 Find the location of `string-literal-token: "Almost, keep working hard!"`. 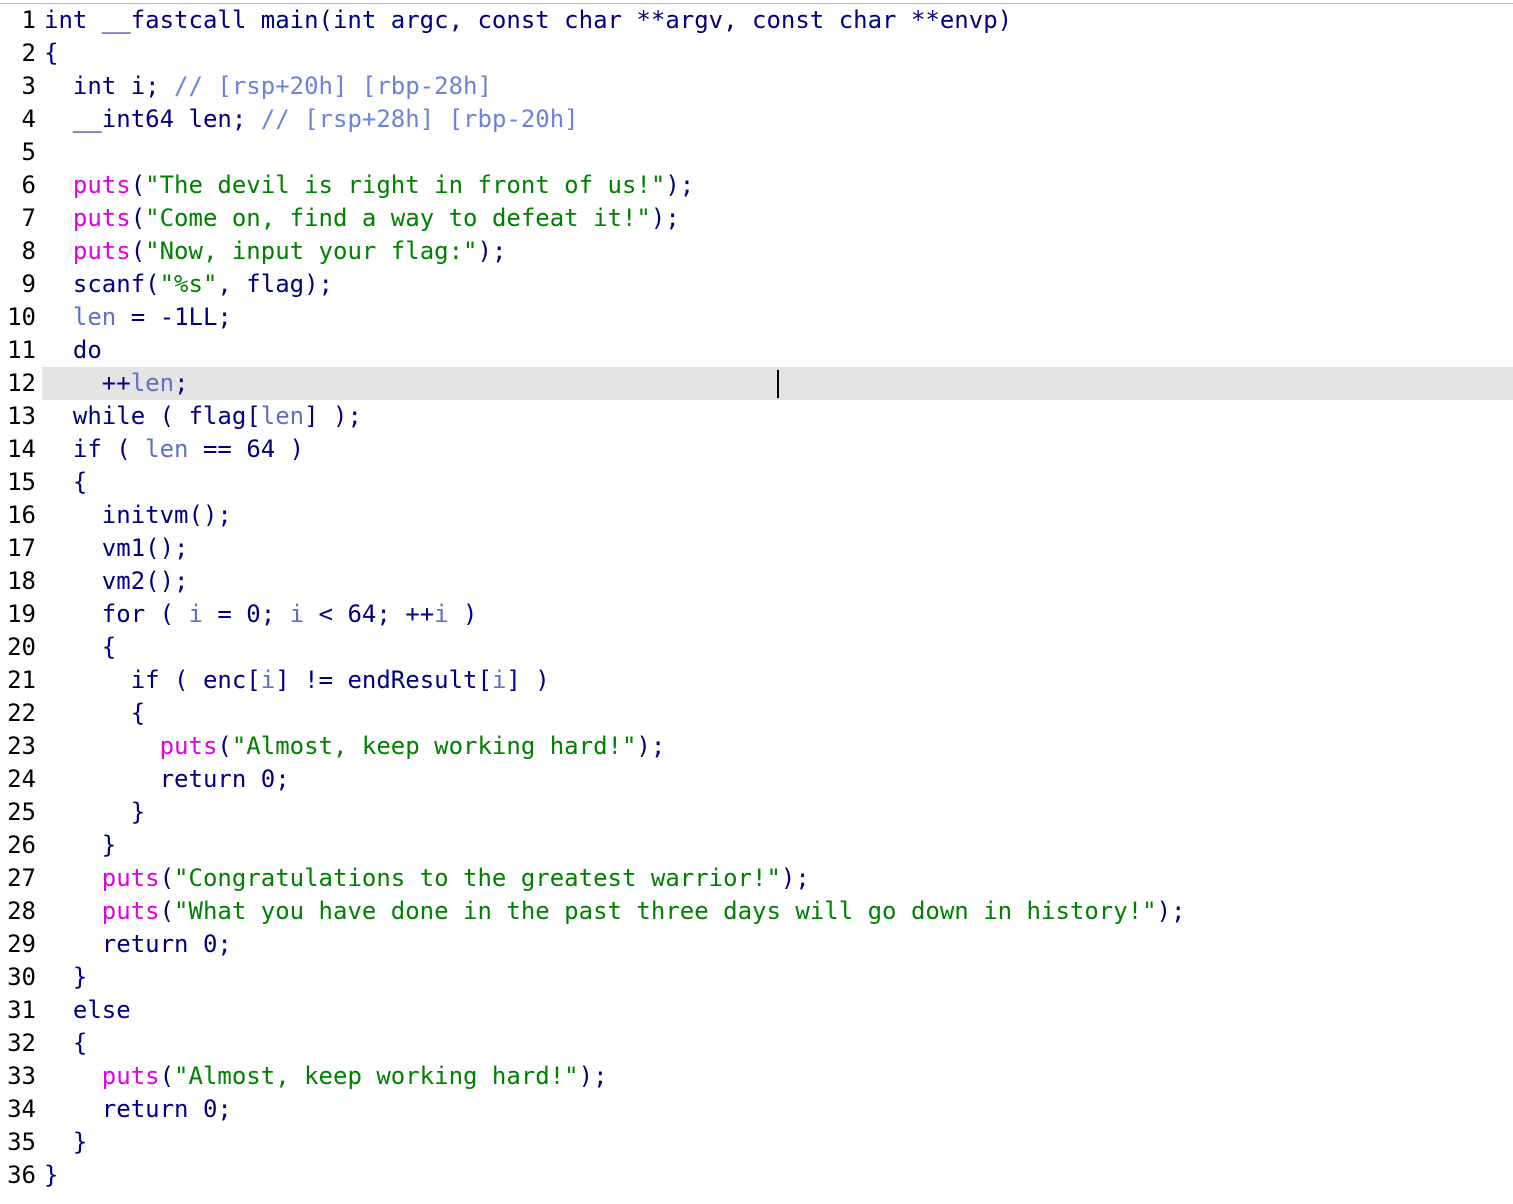

string-literal-token: "Almost, keep working hard!" is located at coordinates (434, 746).